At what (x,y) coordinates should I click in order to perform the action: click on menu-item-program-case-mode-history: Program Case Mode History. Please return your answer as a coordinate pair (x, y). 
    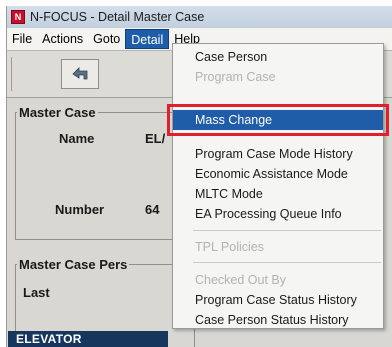
    Looking at the image, I should click on (278, 154).